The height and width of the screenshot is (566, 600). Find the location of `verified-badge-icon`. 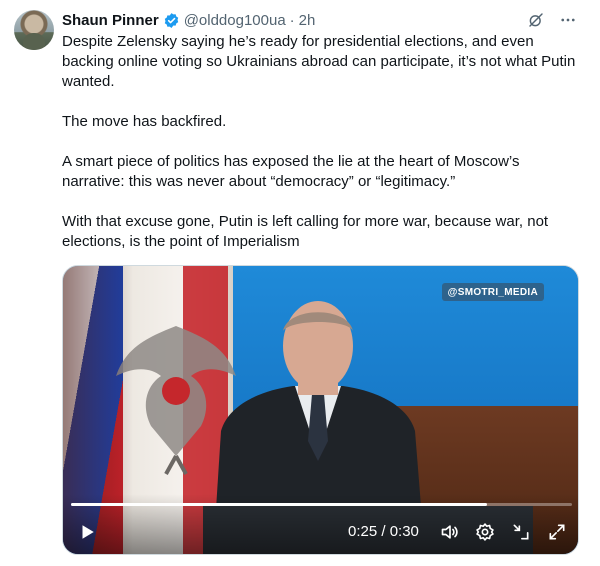

verified-badge-icon is located at coordinates (171, 20).